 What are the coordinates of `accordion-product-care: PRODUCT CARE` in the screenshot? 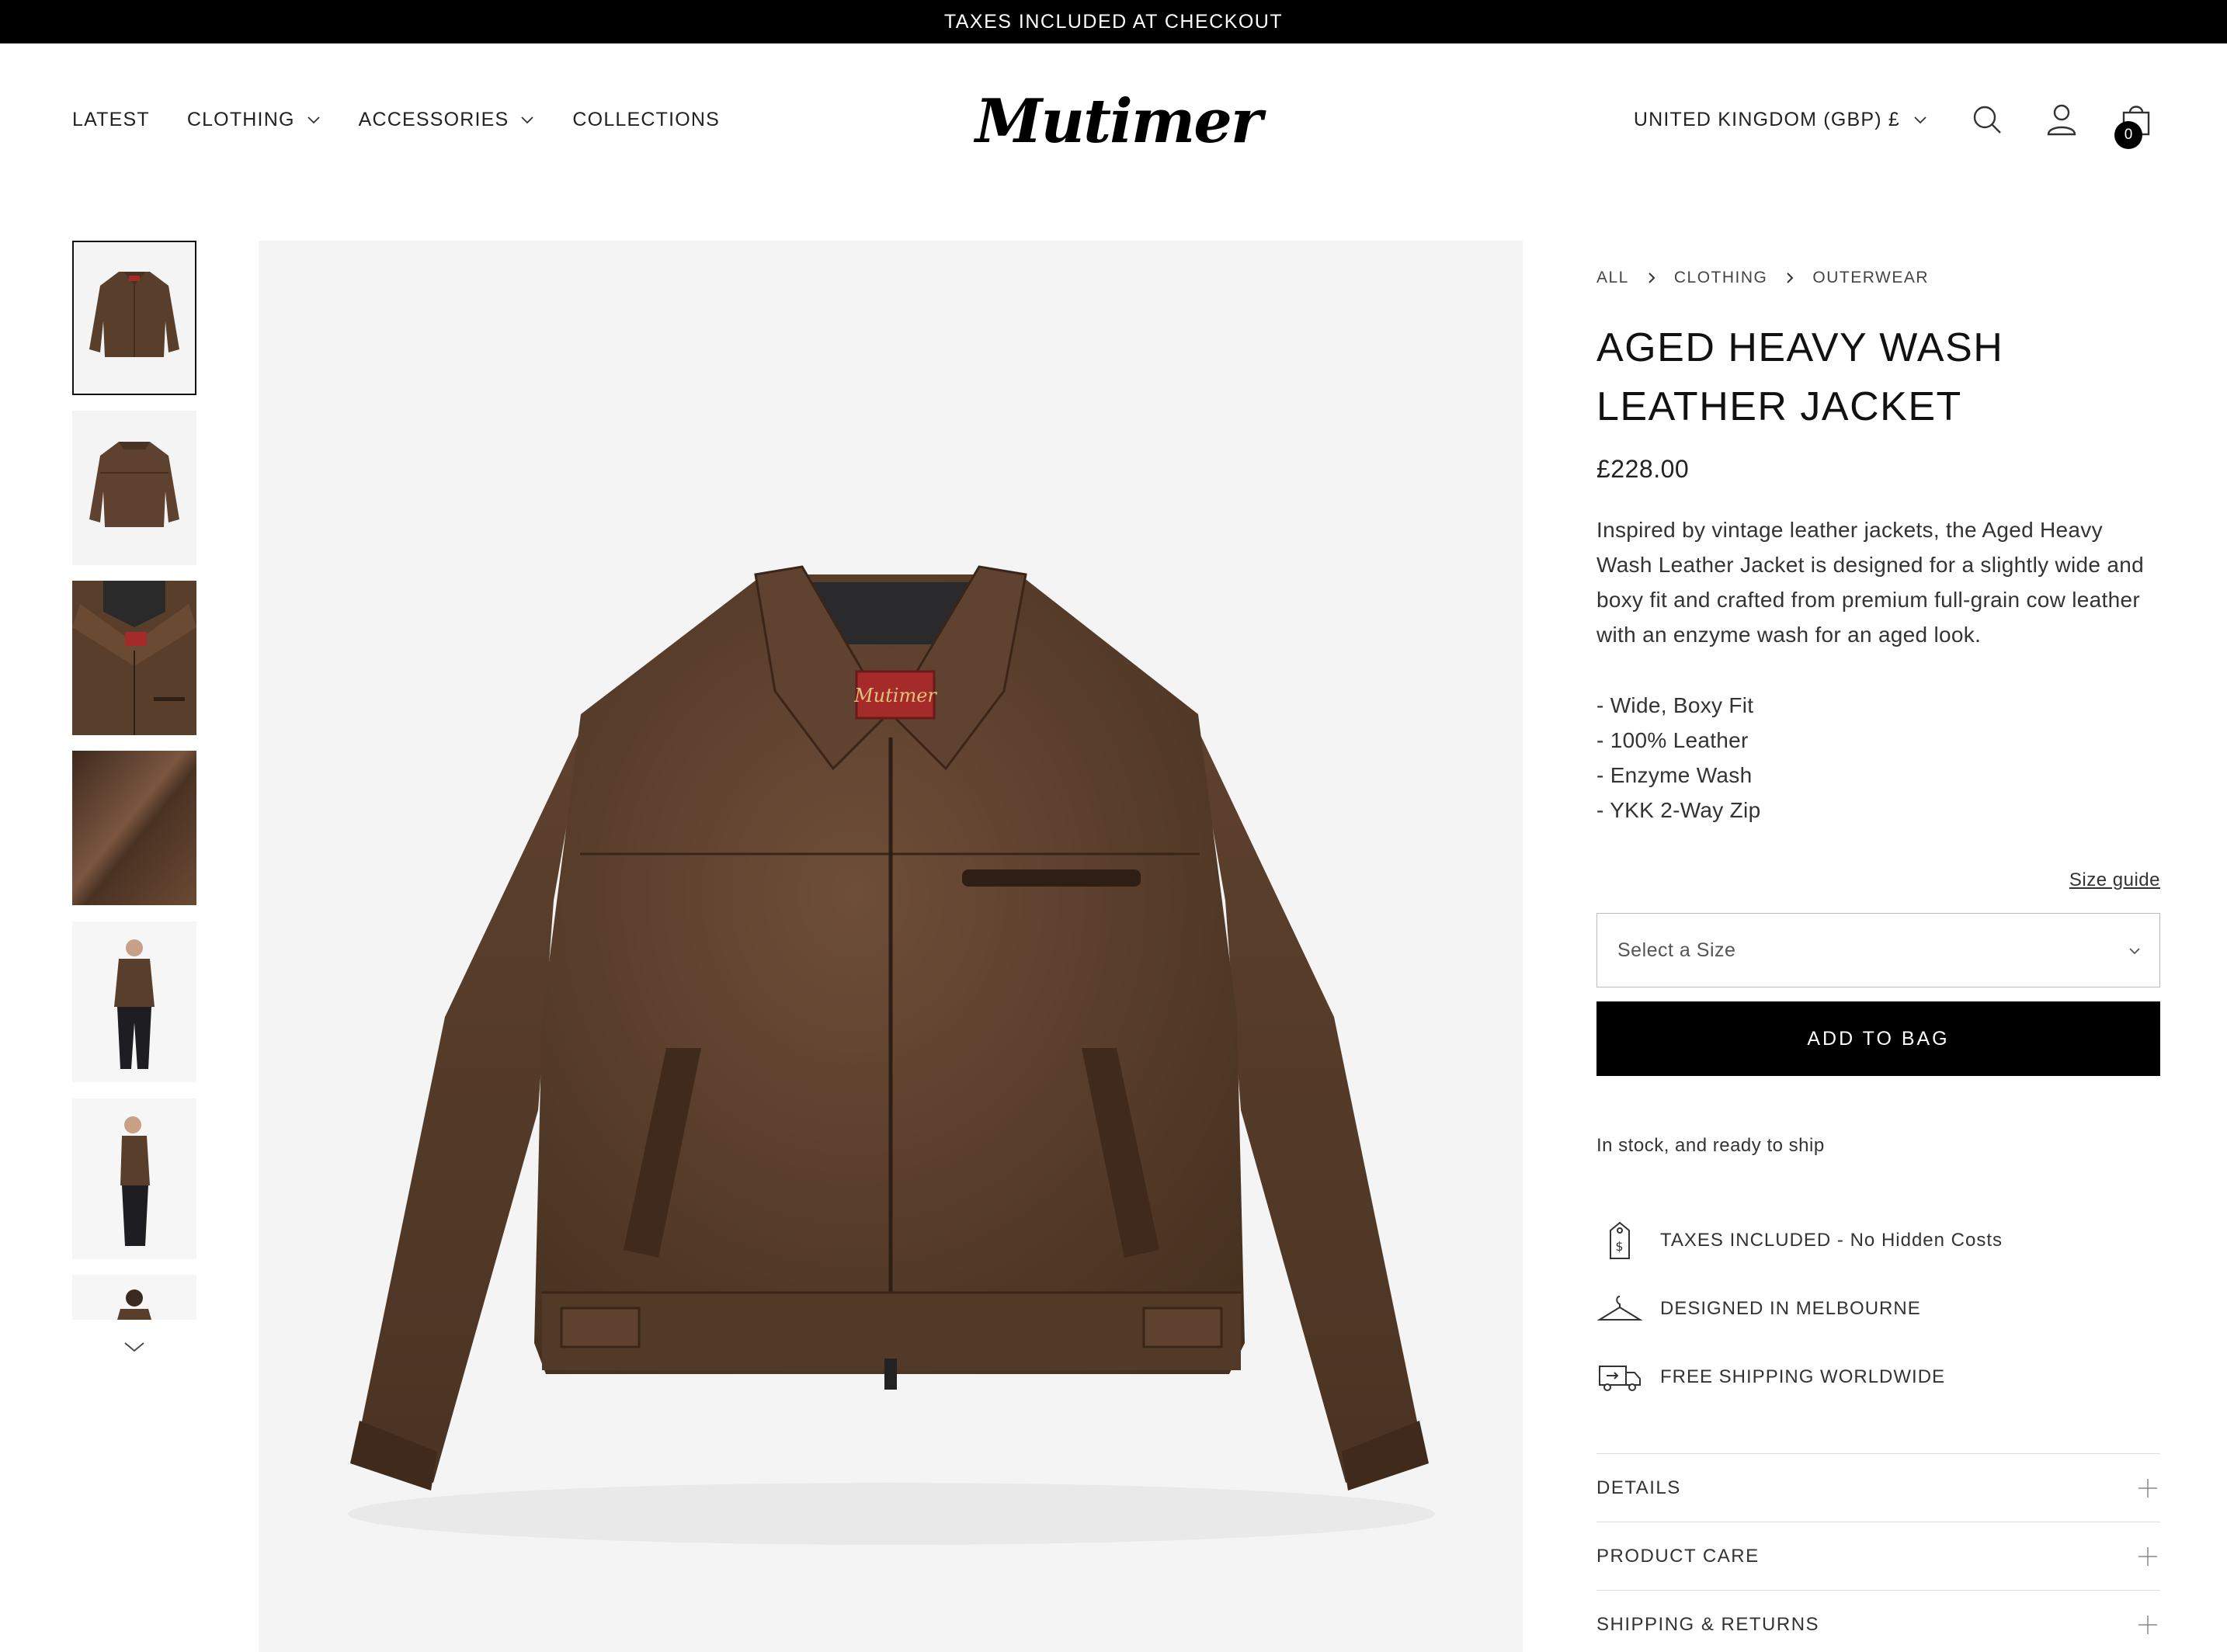 It's located at (1878, 1556).